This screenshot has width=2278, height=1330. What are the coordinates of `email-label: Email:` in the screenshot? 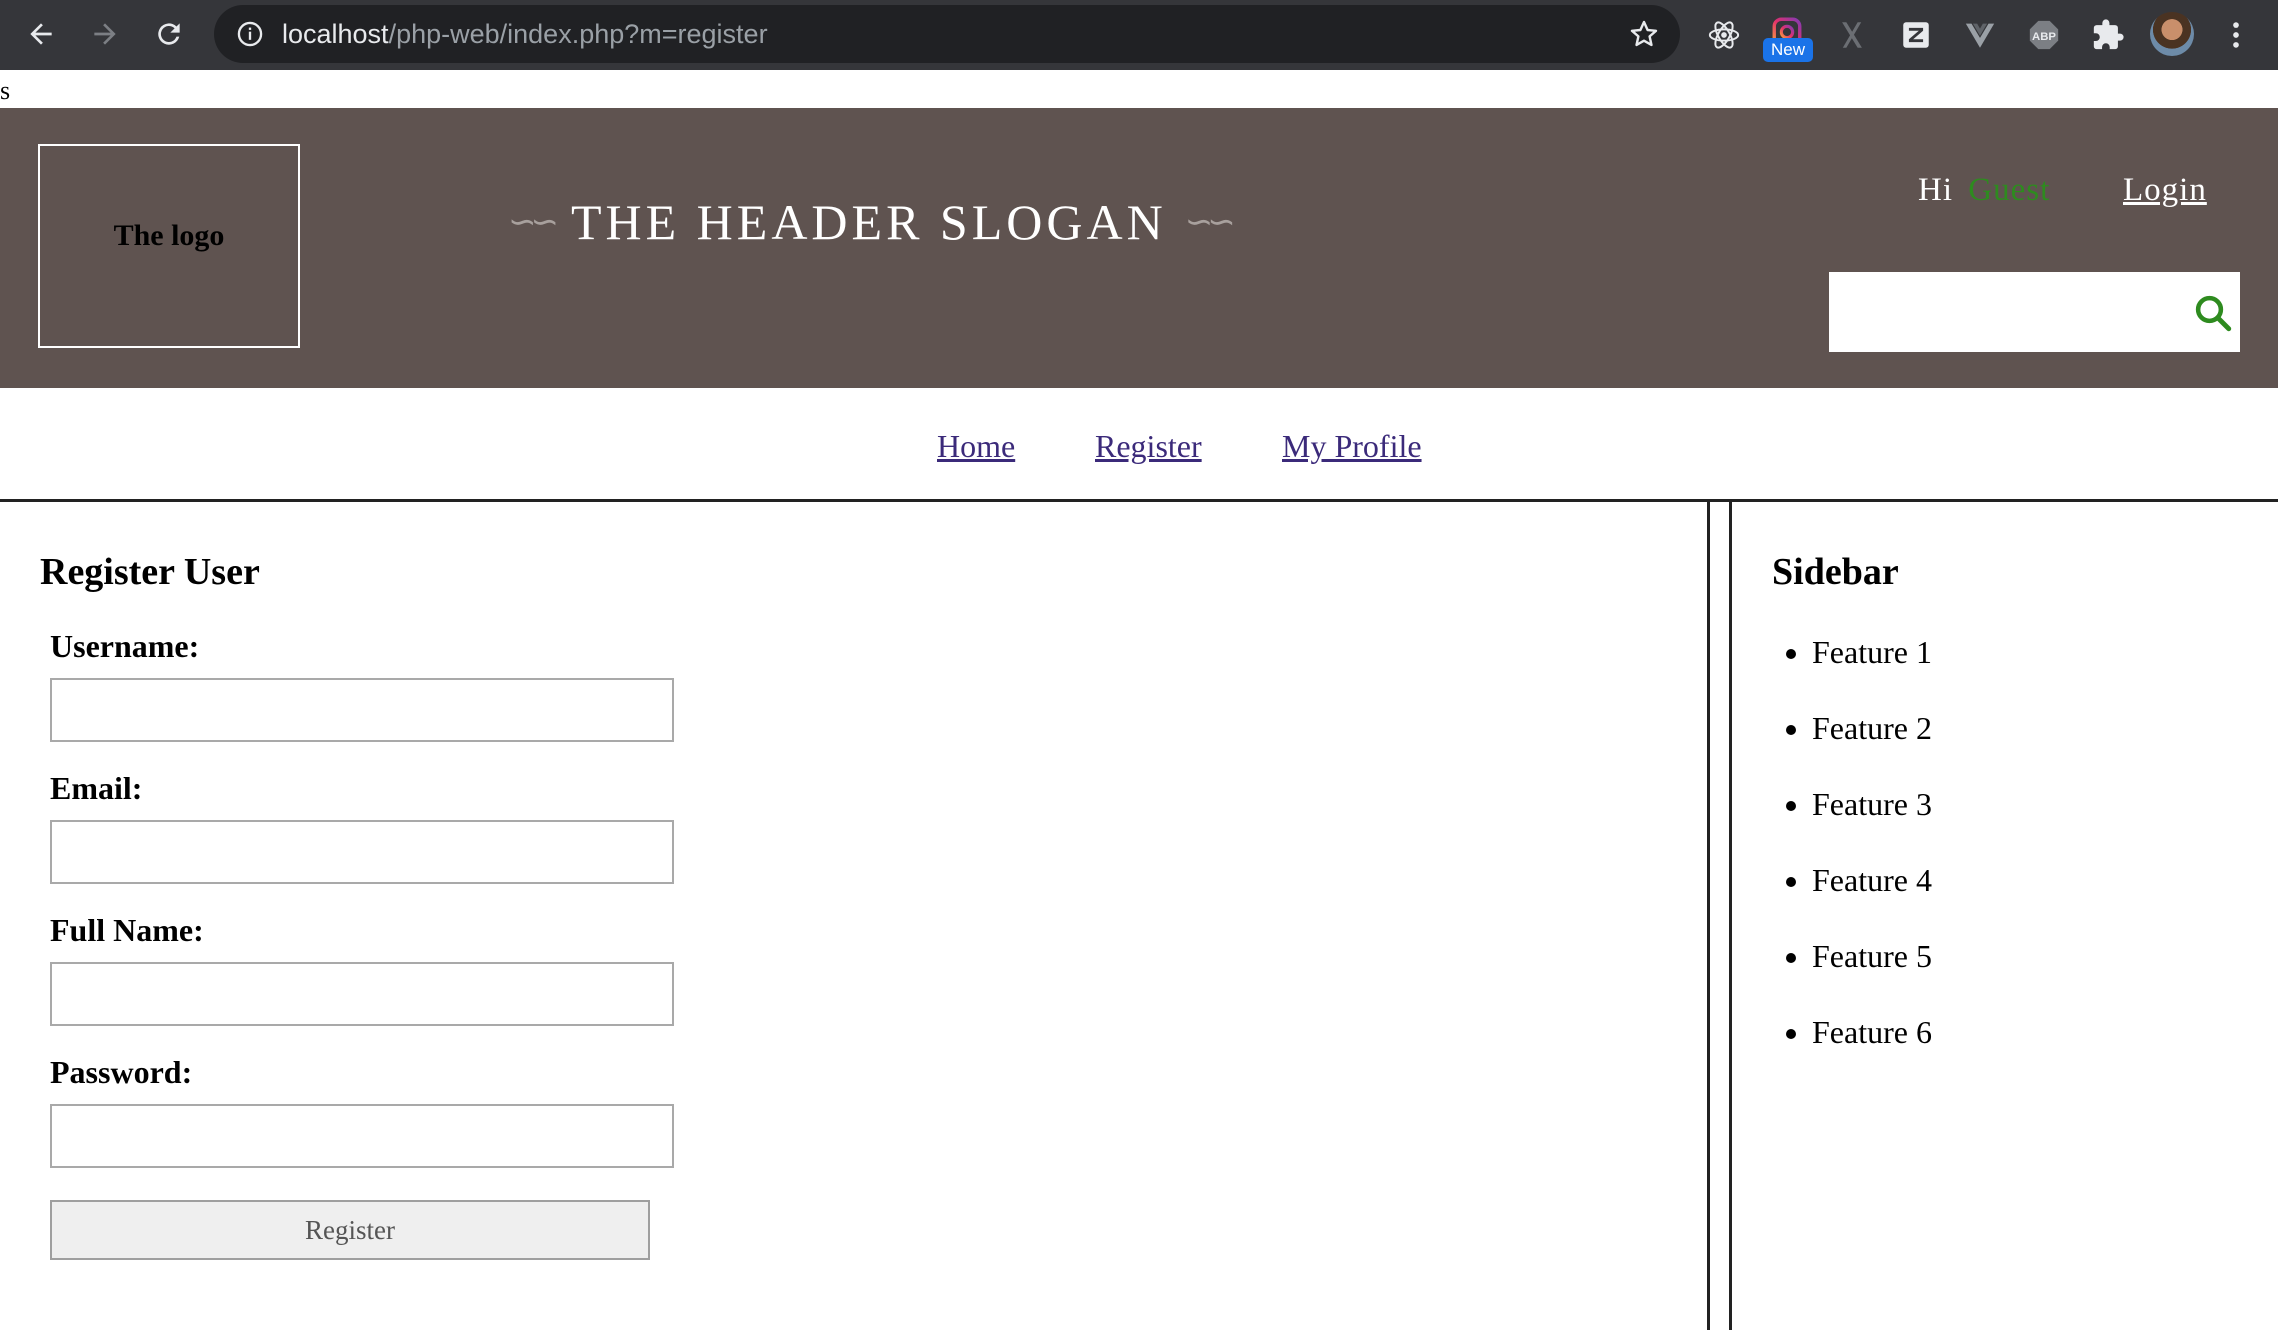 It's located at (96, 788).